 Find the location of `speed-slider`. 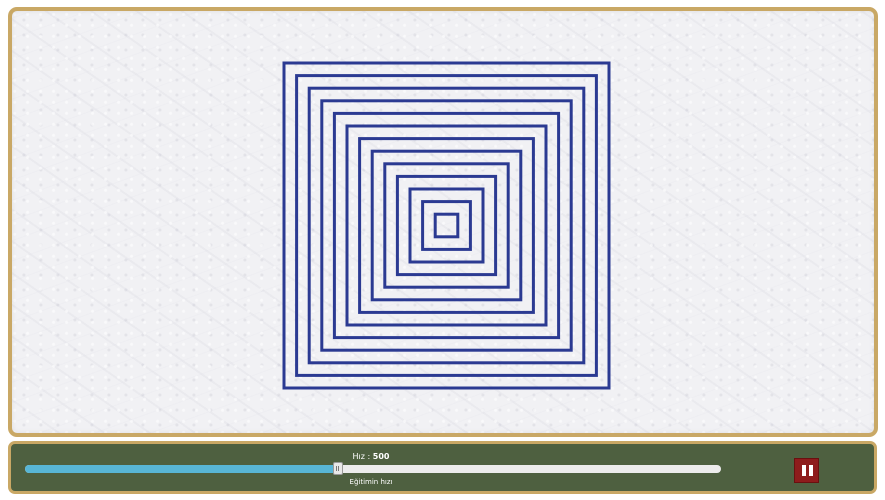

speed-slider is located at coordinates (373, 468).